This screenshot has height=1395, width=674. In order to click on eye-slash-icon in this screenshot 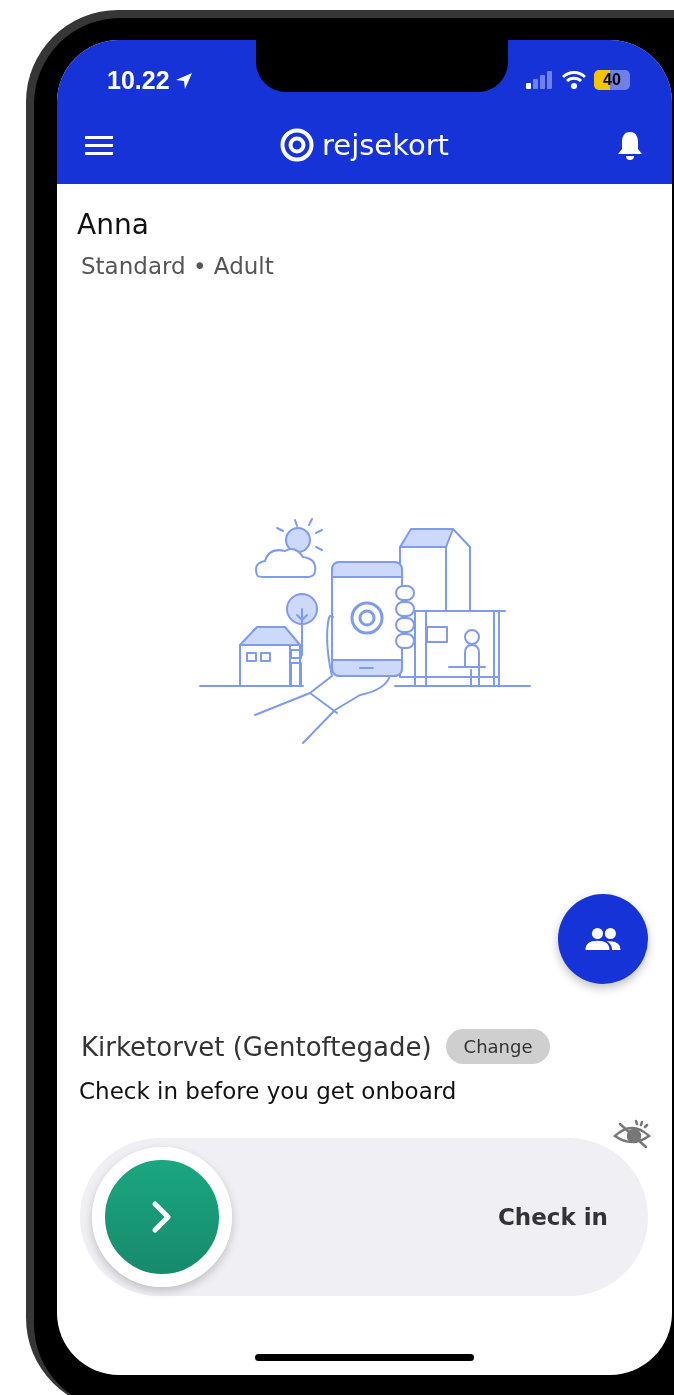, I will do `click(632, 1133)`.